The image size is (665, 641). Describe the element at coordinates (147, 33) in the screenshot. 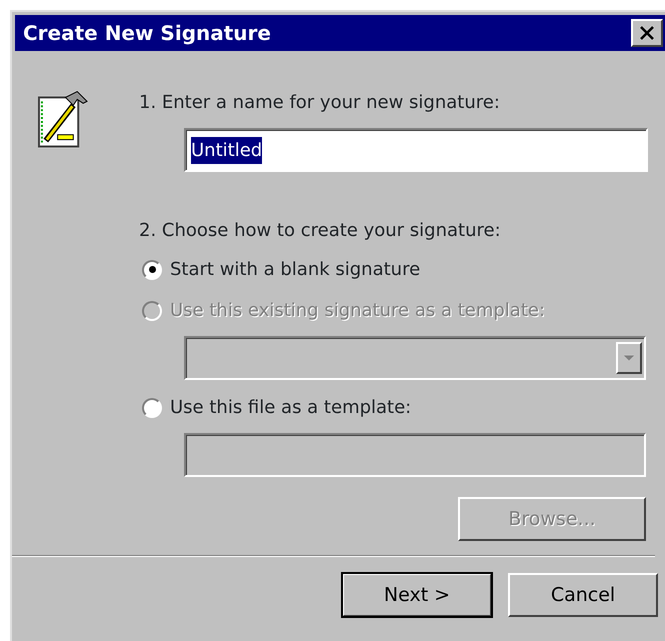

I see `window-title: Create New Signature` at that location.